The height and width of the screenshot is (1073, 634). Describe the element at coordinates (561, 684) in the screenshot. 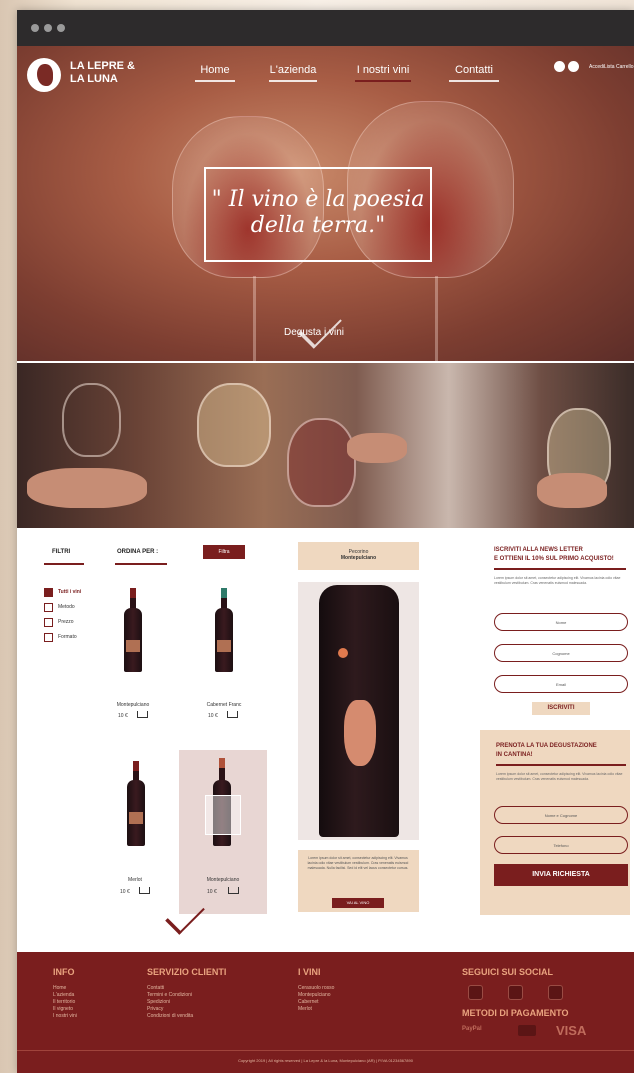

I see `email-field: Email` at that location.